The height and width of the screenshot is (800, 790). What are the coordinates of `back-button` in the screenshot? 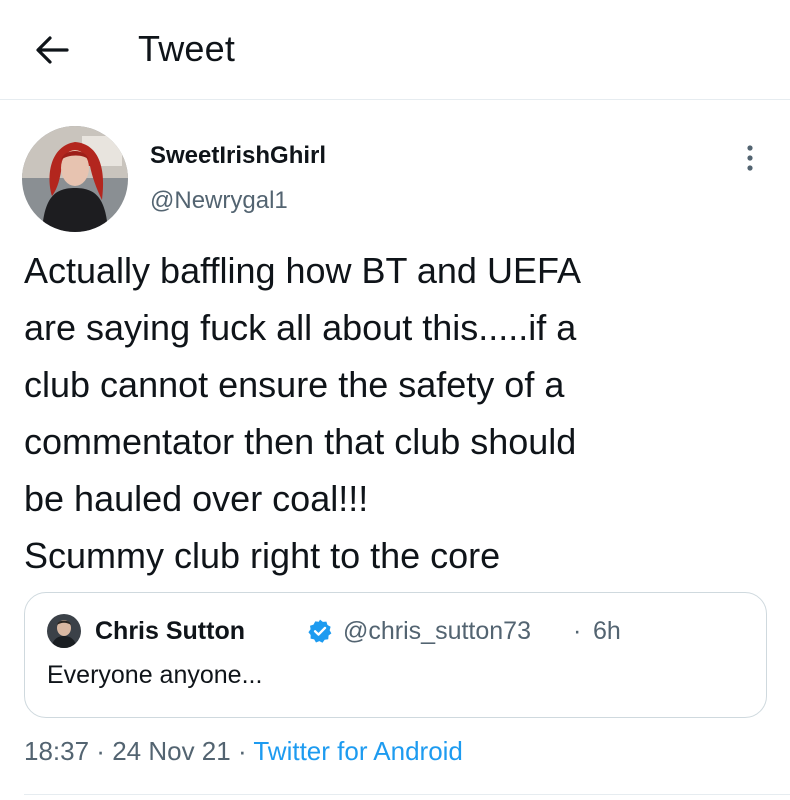 It's located at (52, 50).